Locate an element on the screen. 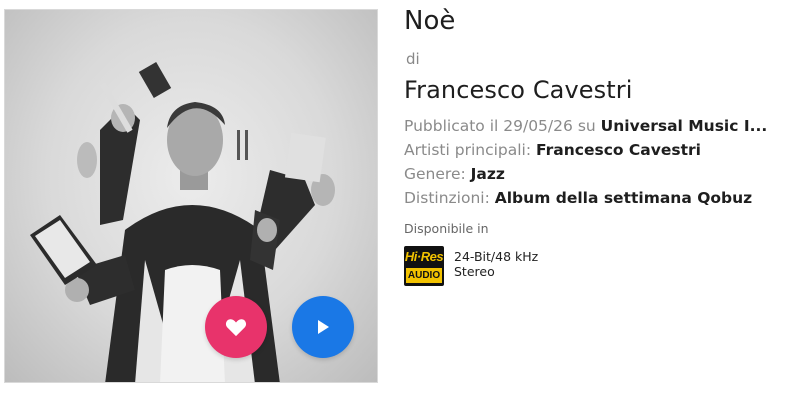 This screenshot has width=795, height=405. hires-logo-bottom: AUDIO is located at coordinates (424, 275).